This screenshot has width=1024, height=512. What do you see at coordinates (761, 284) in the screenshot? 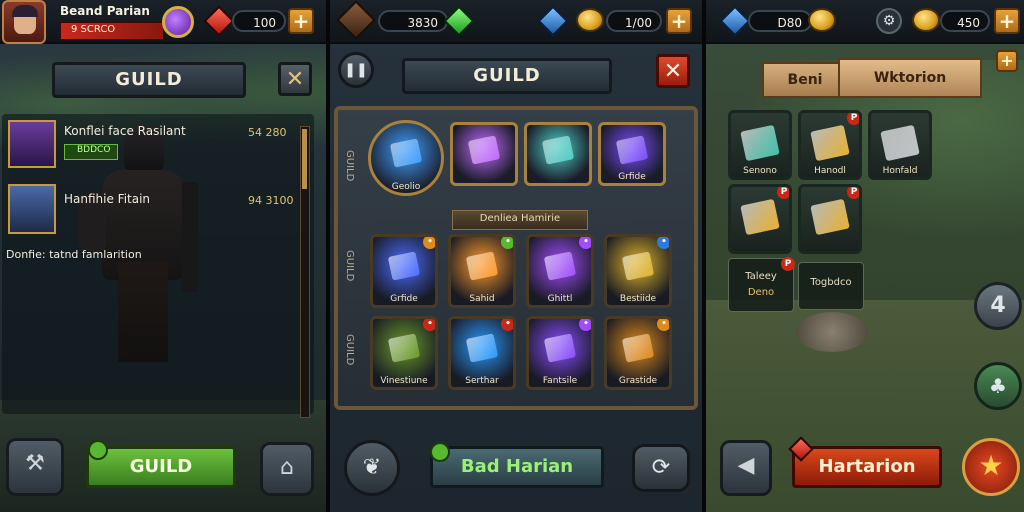
I see `info-card: Taleey Deno P` at bounding box center [761, 284].